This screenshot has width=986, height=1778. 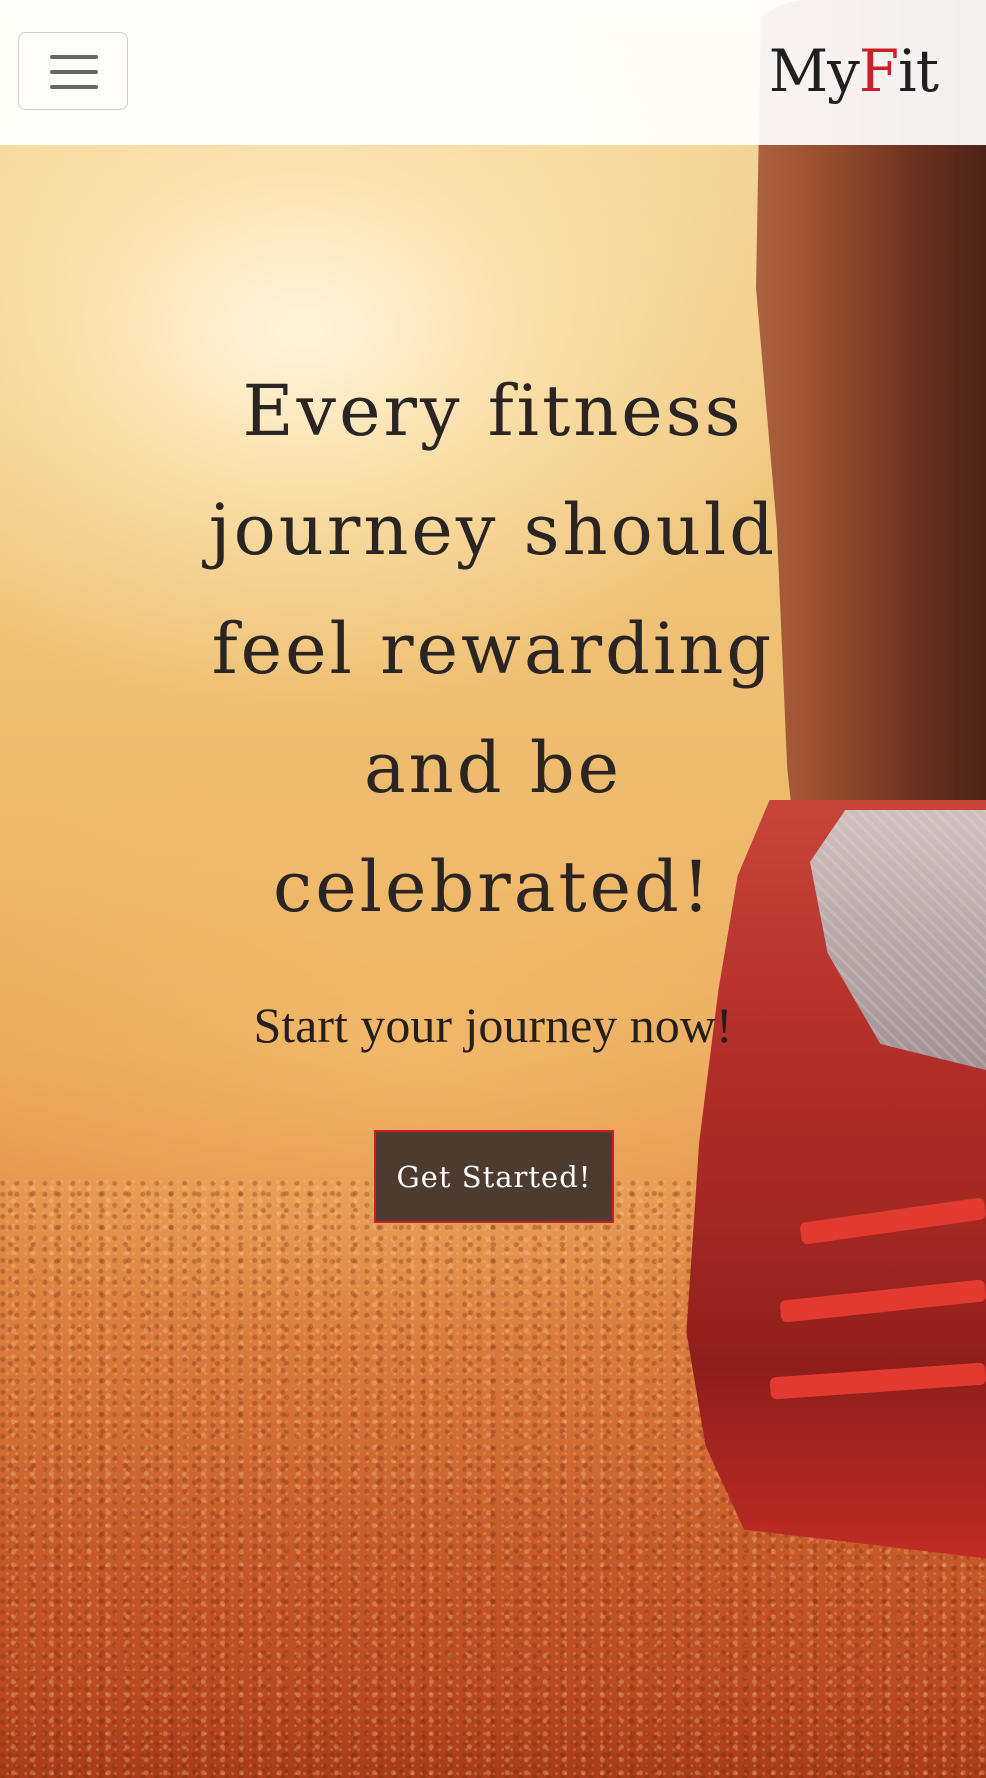 I want to click on top-navbar: MyFit, so click(x=493, y=72).